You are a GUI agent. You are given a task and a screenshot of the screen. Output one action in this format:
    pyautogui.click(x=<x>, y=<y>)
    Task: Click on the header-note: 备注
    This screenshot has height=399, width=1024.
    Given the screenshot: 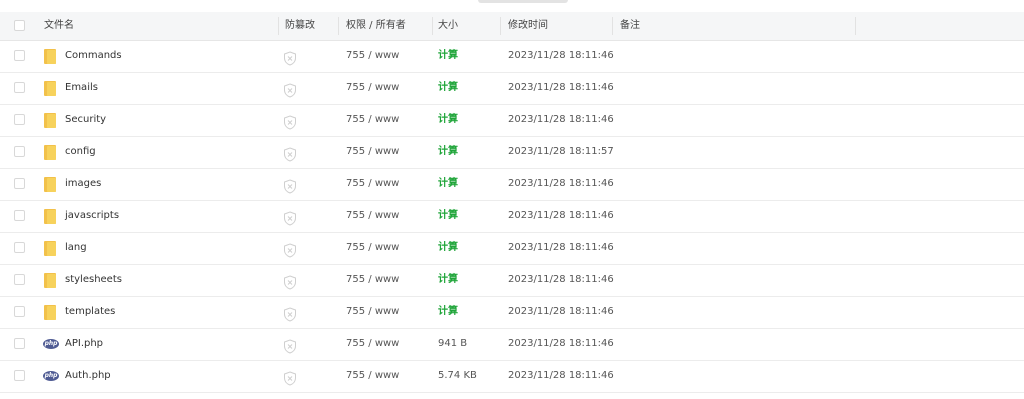 What is the action you would take?
    pyautogui.click(x=630, y=26)
    